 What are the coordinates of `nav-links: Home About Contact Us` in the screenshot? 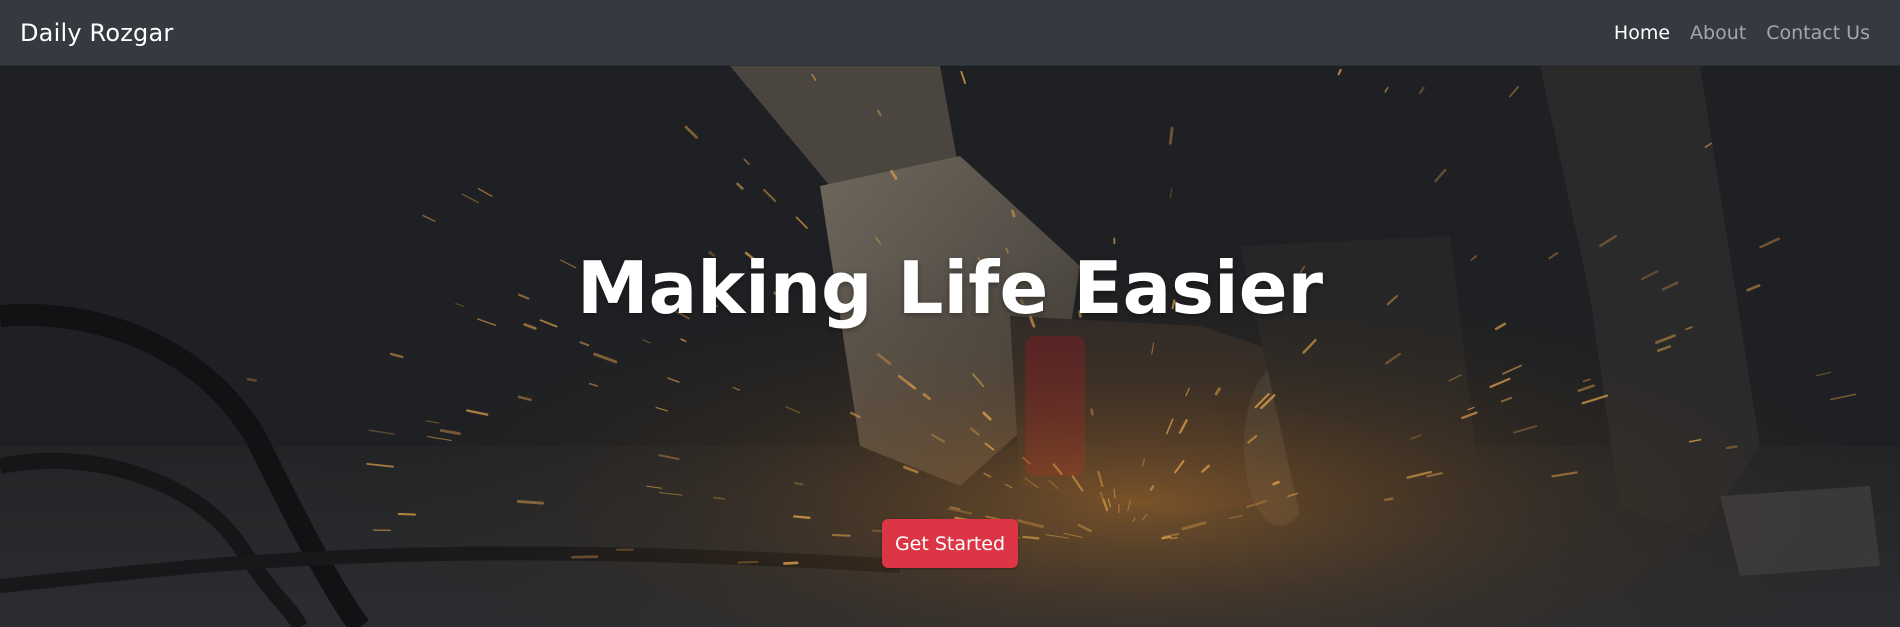 It's located at (1742, 33).